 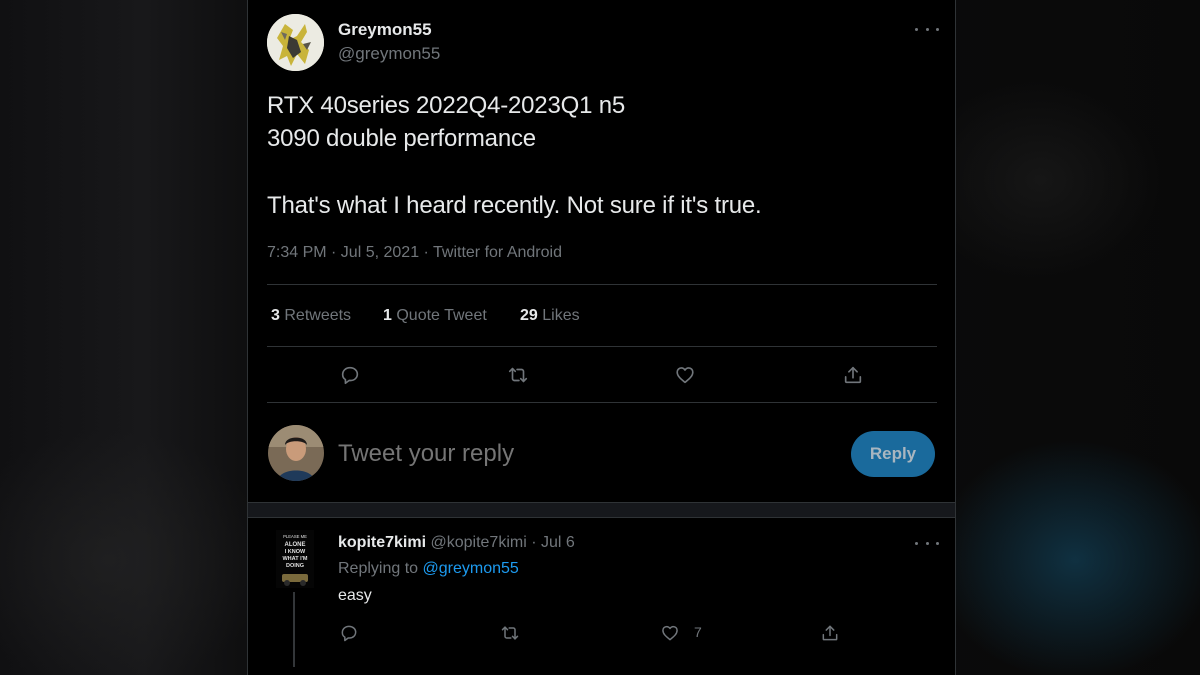 I want to click on quote-tweets-stat: 1 Quote Tweet, so click(x=435, y=316).